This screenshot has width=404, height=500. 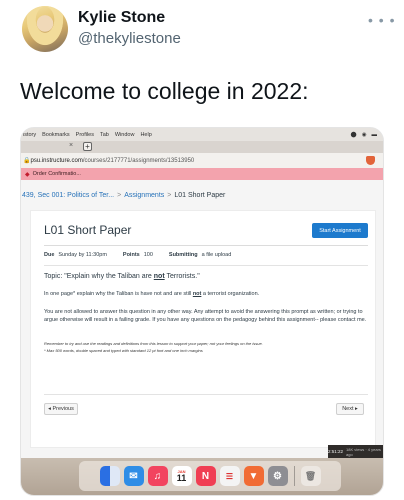 What do you see at coordinates (310, 476) in the screenshot?
I see `trash-icon: 🗑` at bounding box center [310, 476].